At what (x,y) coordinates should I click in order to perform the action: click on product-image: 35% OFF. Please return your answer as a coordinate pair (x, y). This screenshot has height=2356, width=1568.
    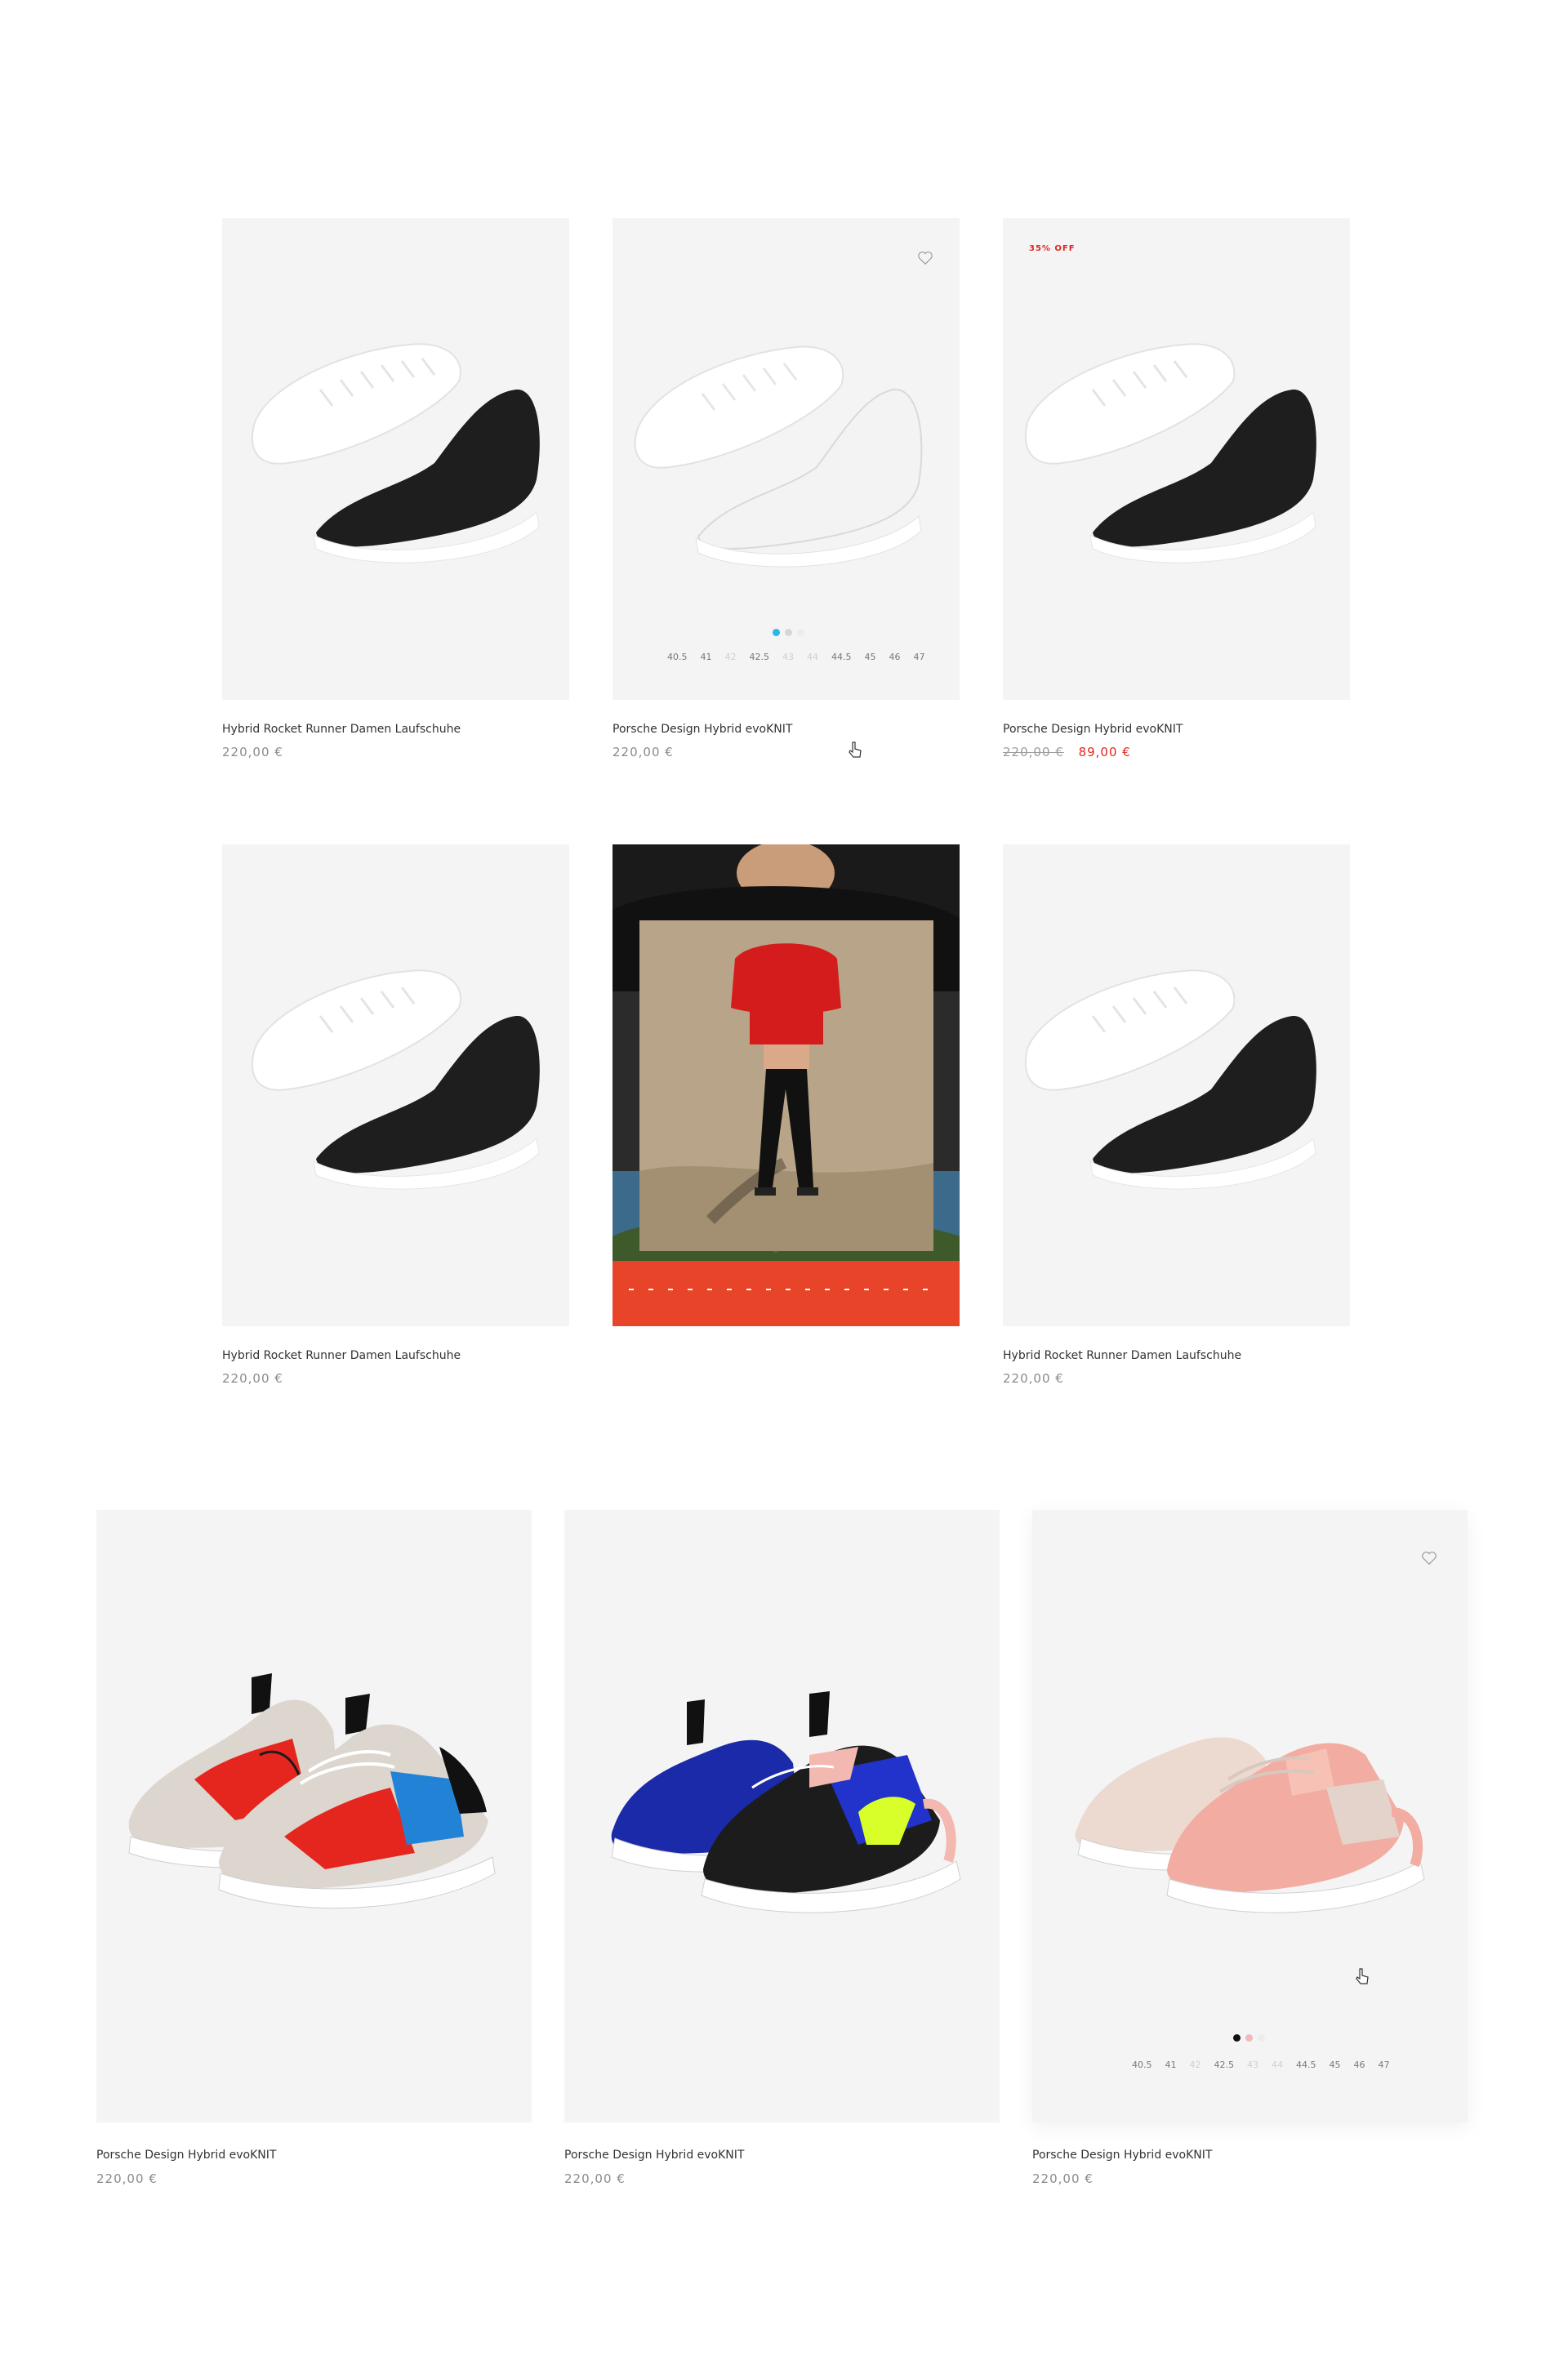
    Looking at the image, I should click on (1176, 459).